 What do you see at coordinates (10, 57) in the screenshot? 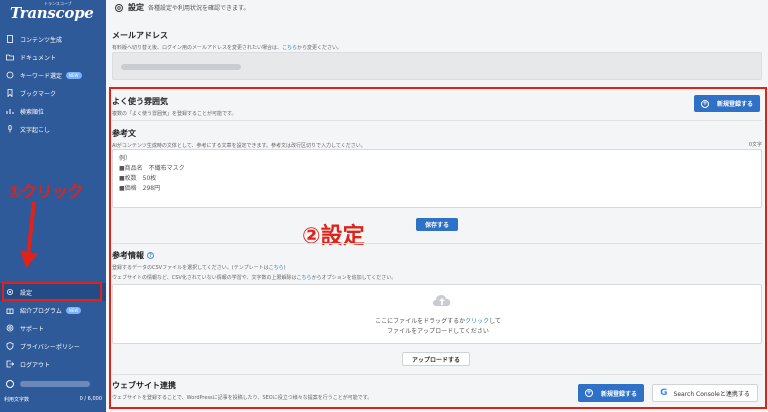
I see `folder-icon` at bounding box center [10, 57].